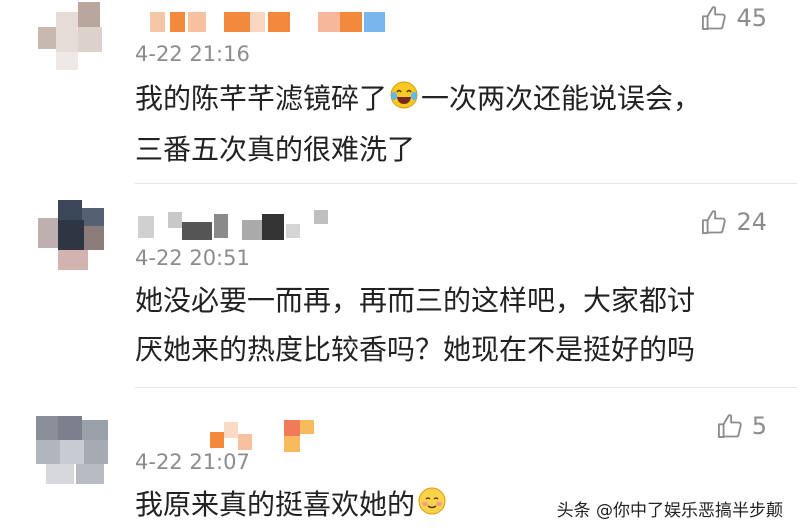 The image size is (797, 531). Describe the element at coordinates (404, 100) in the screenshot. I see `laughing-crying-emoji-icon` at that location.